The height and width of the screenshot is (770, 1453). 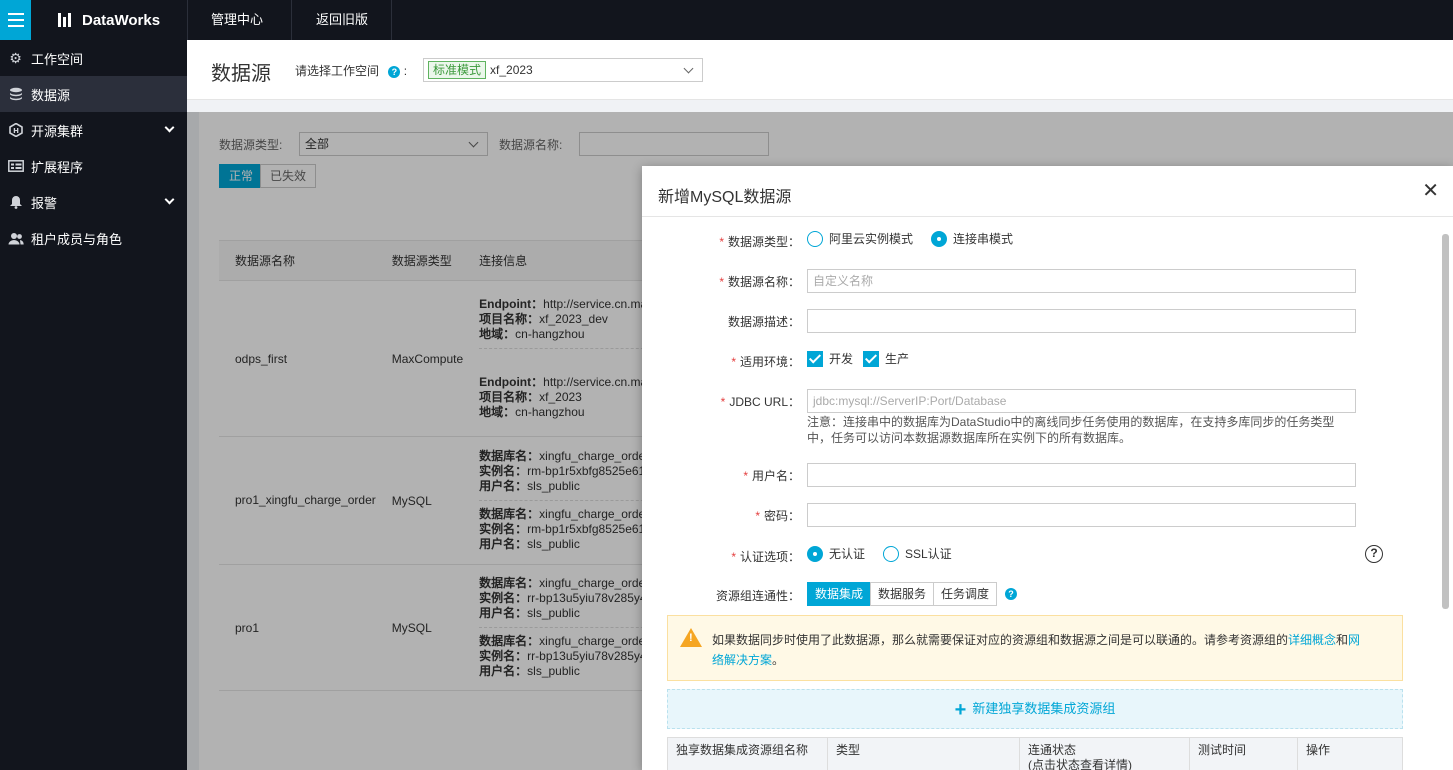 I want to click on sidebar-item-workspace: ⚙ 工作空间, so click(x=93, y=58).